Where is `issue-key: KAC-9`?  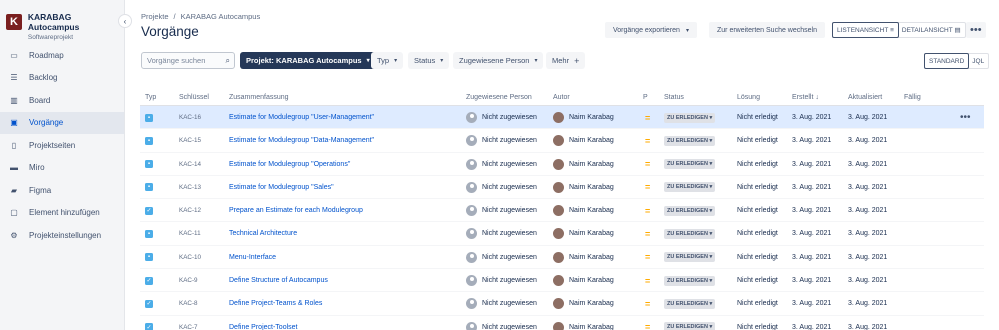 issue-key: KAC-9 is located at coordinates (188, 280).